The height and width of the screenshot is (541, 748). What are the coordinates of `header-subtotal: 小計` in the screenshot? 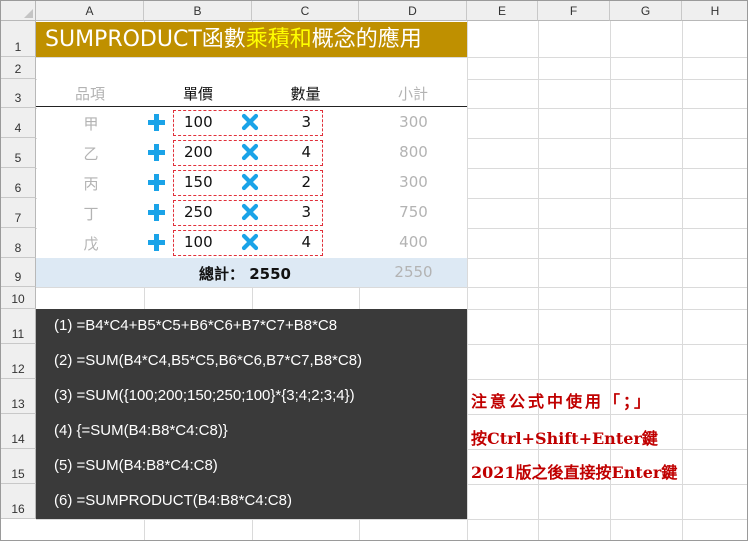 It's located at (413, 94).